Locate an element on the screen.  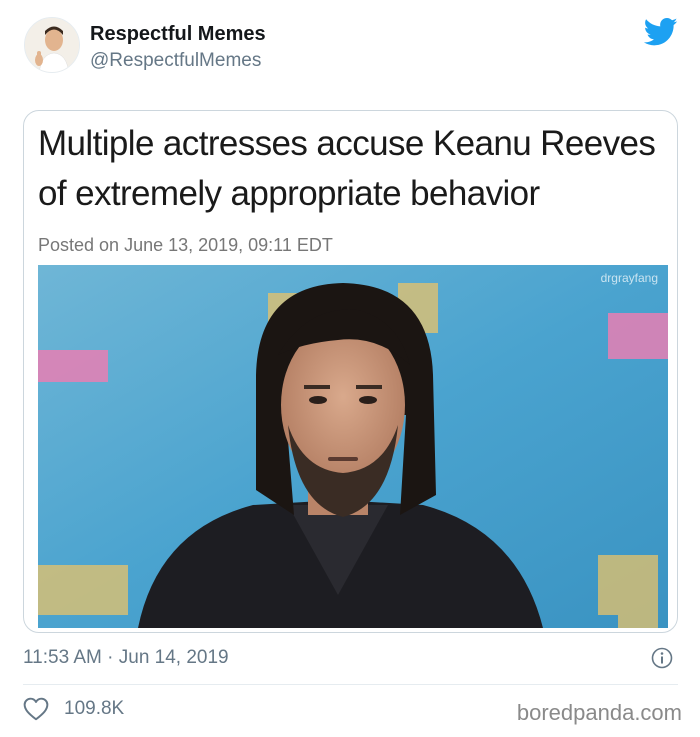
avatar-image is located at coordinates (52, 45).